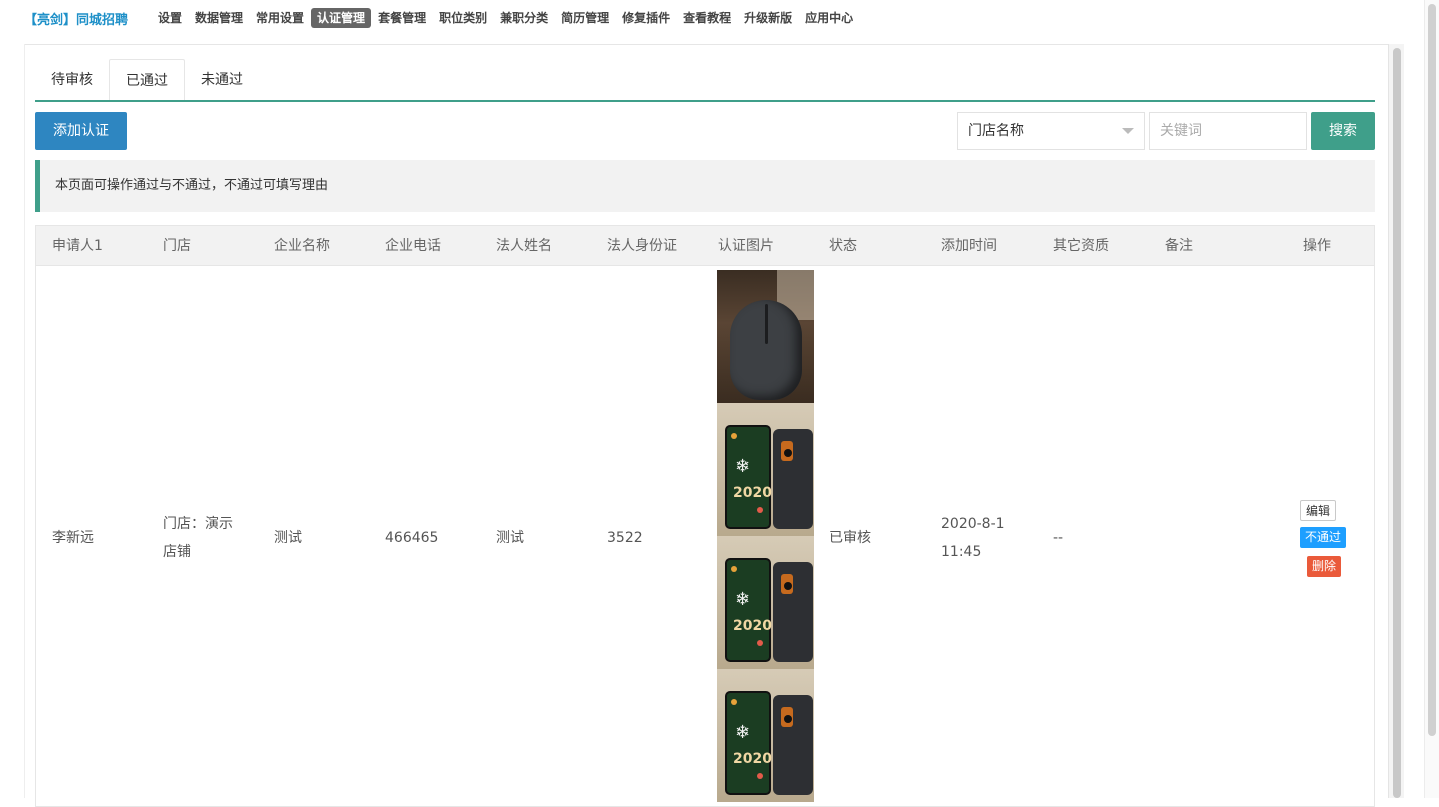 This screenshot has width=1439, height=807. I want to click on content-frame-top-border, so click(710, 44).